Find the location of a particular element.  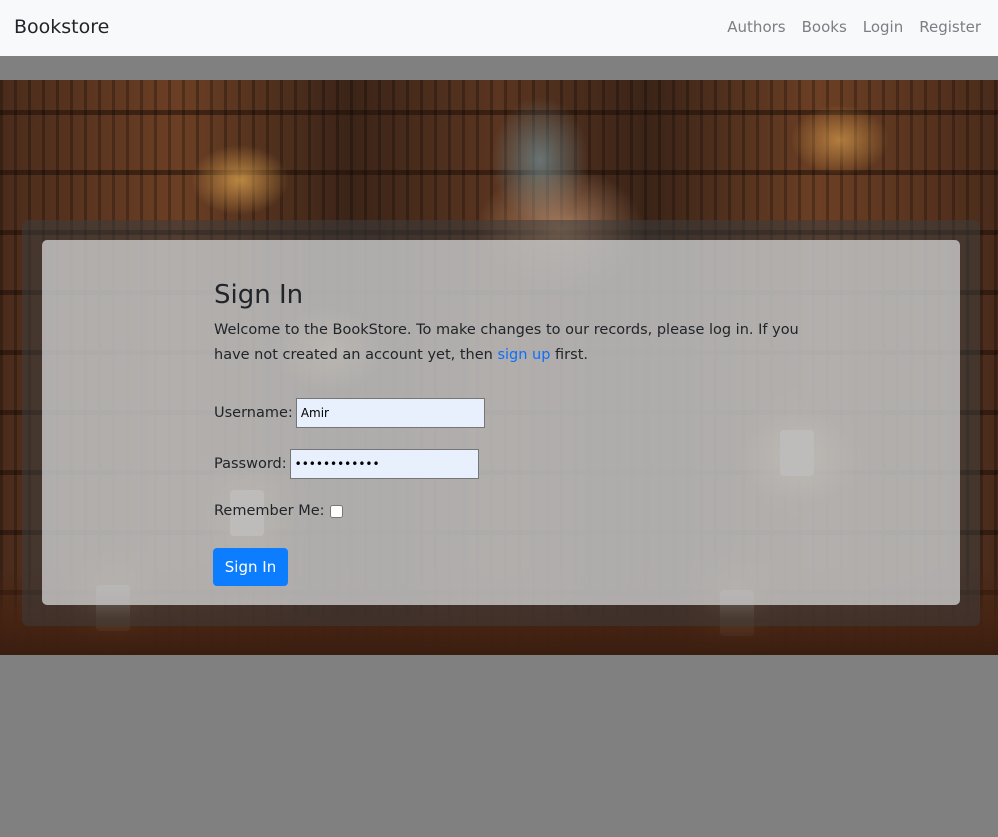

brand-link: Bookstore is located at coordinates (61, 27).